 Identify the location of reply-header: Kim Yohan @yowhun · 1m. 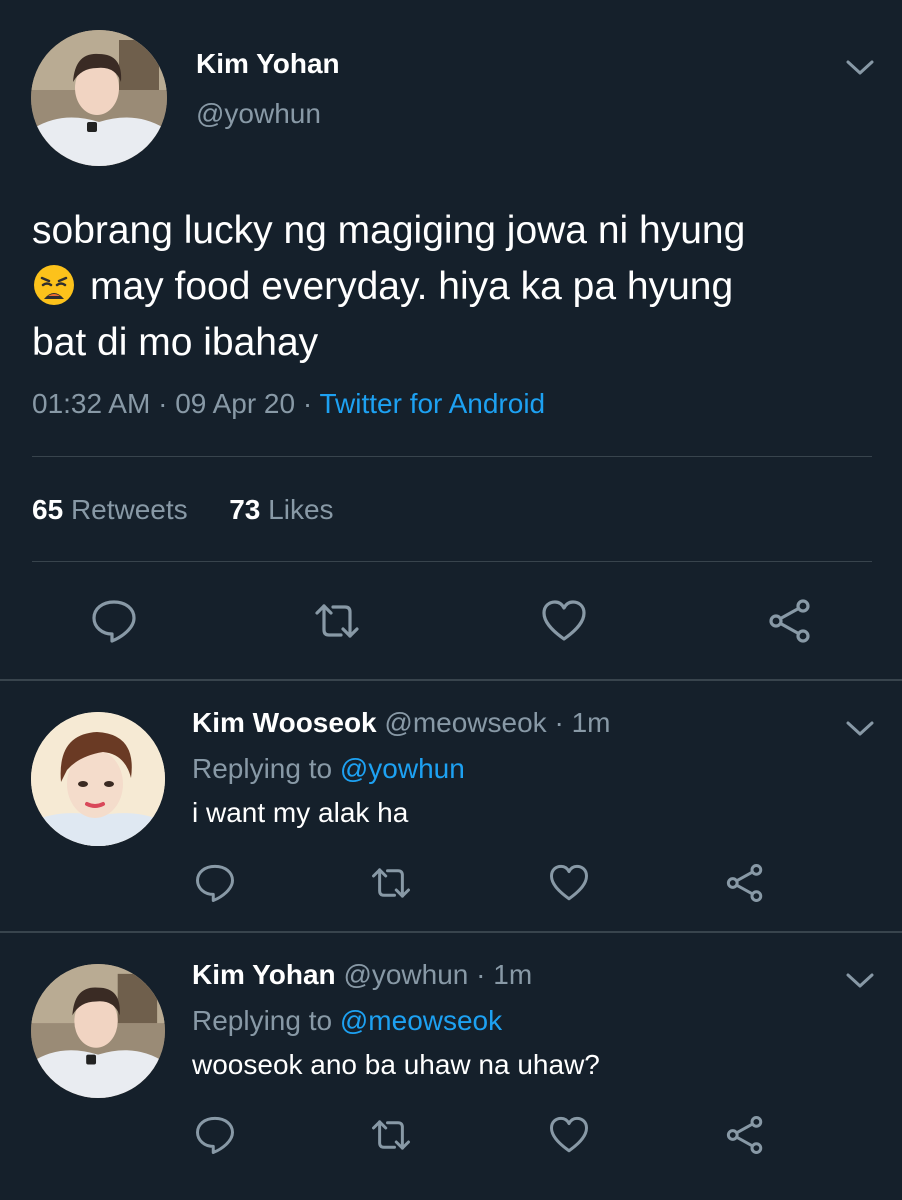
(362, 975).